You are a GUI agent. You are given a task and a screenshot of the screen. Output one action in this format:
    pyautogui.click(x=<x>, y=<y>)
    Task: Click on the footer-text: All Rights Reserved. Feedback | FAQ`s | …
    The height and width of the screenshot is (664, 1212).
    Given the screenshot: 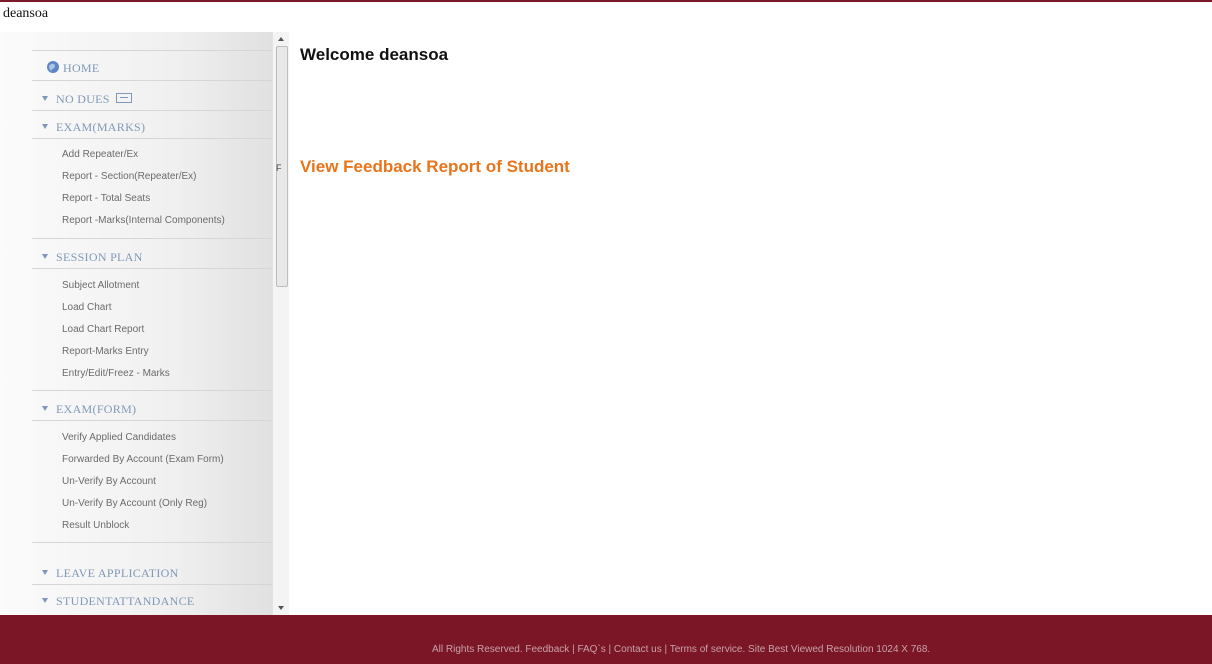 What is the action you would take?
    pyautogui.click(x=681, y=649)
    